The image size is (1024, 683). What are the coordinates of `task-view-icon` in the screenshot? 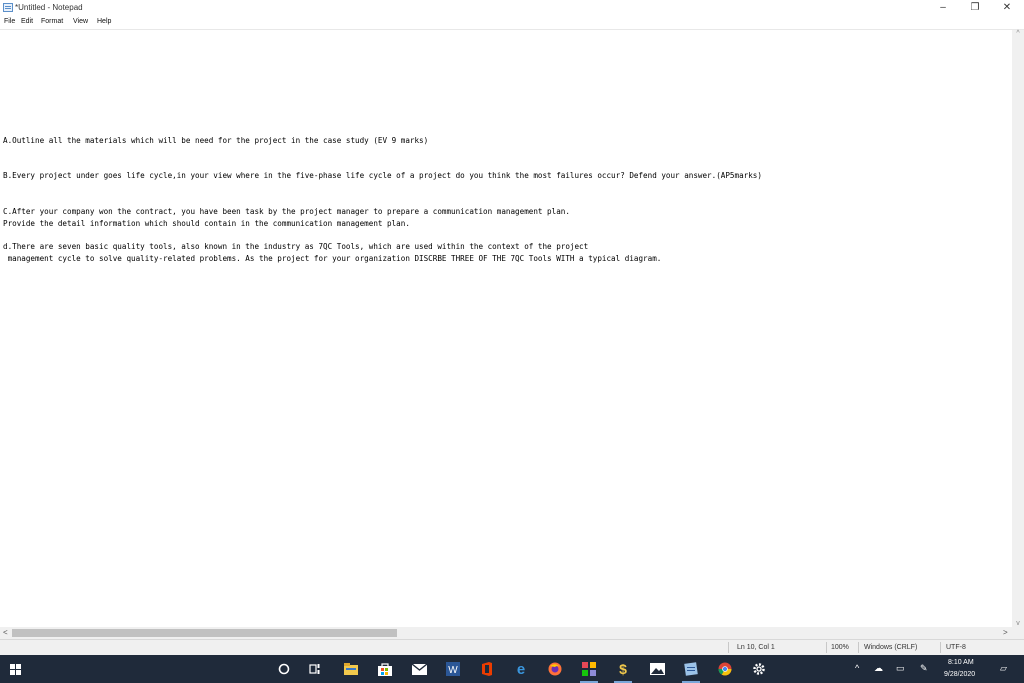 It's located at (315, 669).